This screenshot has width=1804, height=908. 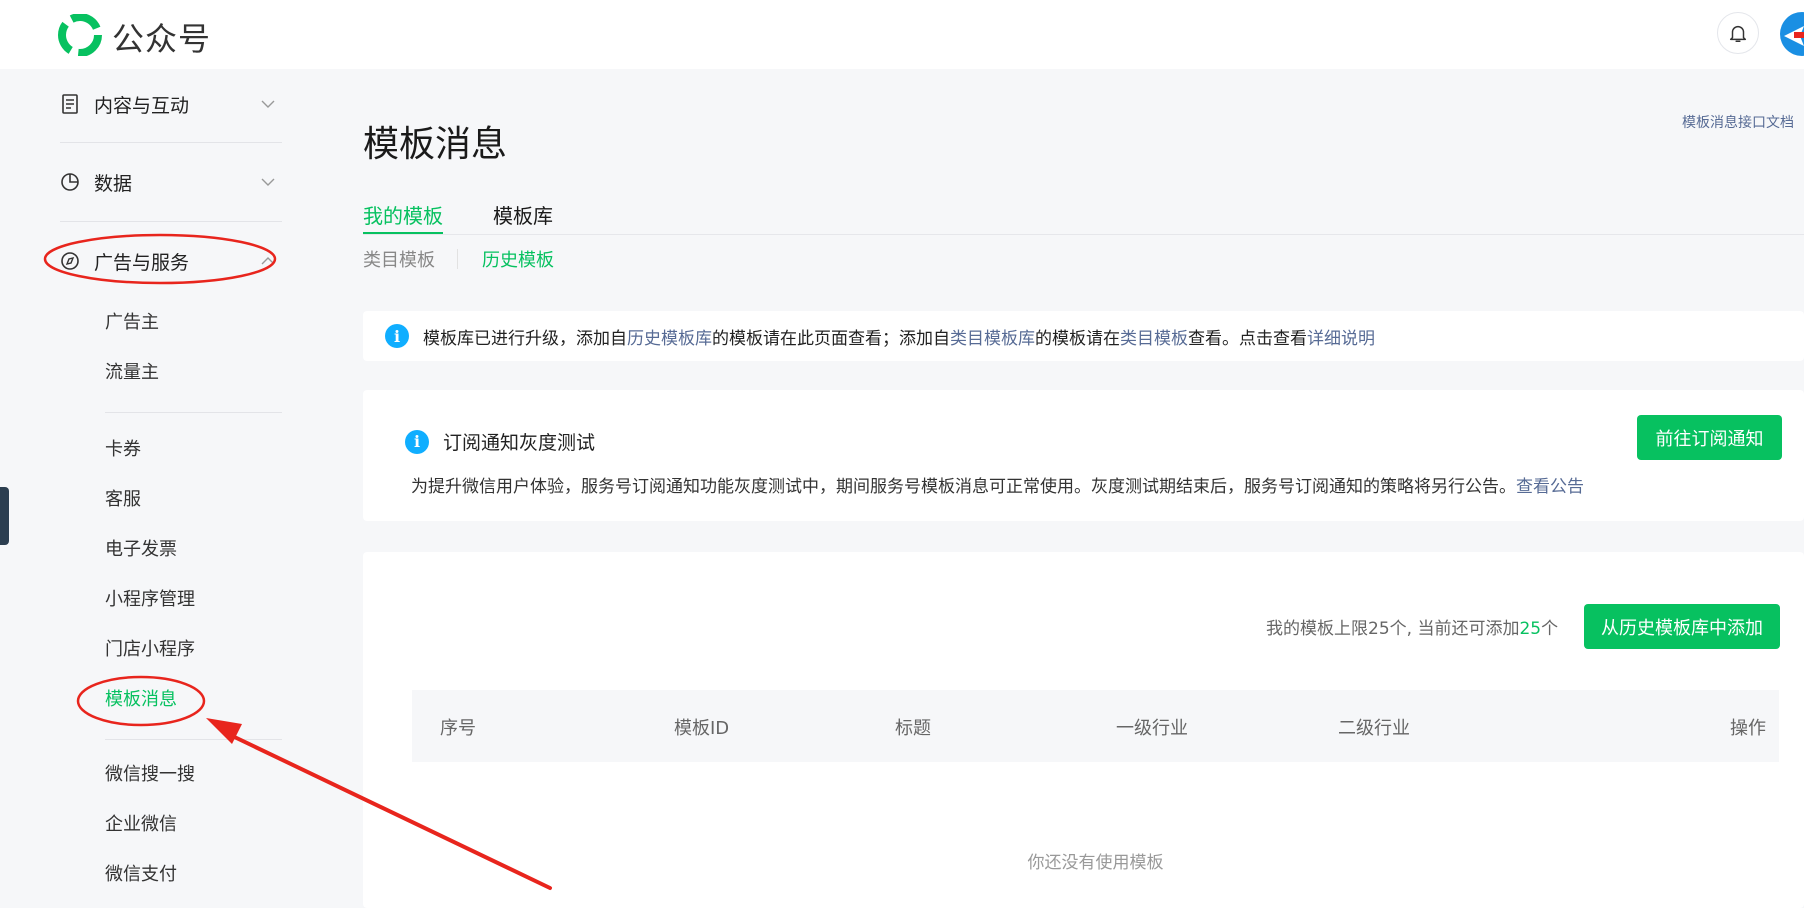 What do you see at coordinates (132, 373) in the screenshot?
I see `sidebar-item-publisher: 流量主` at bounding box center [132, 373].